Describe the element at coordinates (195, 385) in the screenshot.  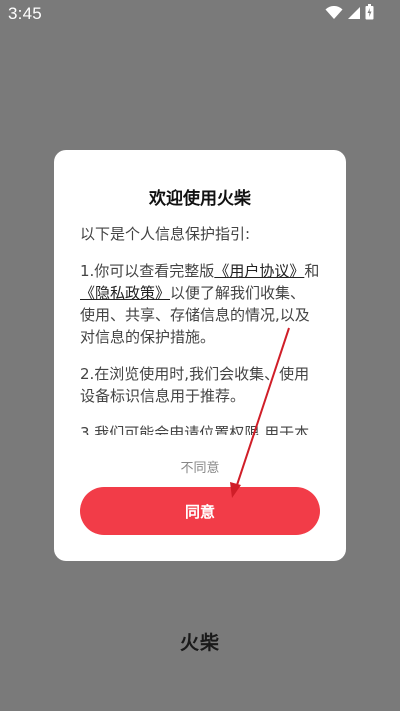
I see `clause-2: 2.在浏览使用时,我们会收集、使用设备标识信息用于推荐。` at that location.